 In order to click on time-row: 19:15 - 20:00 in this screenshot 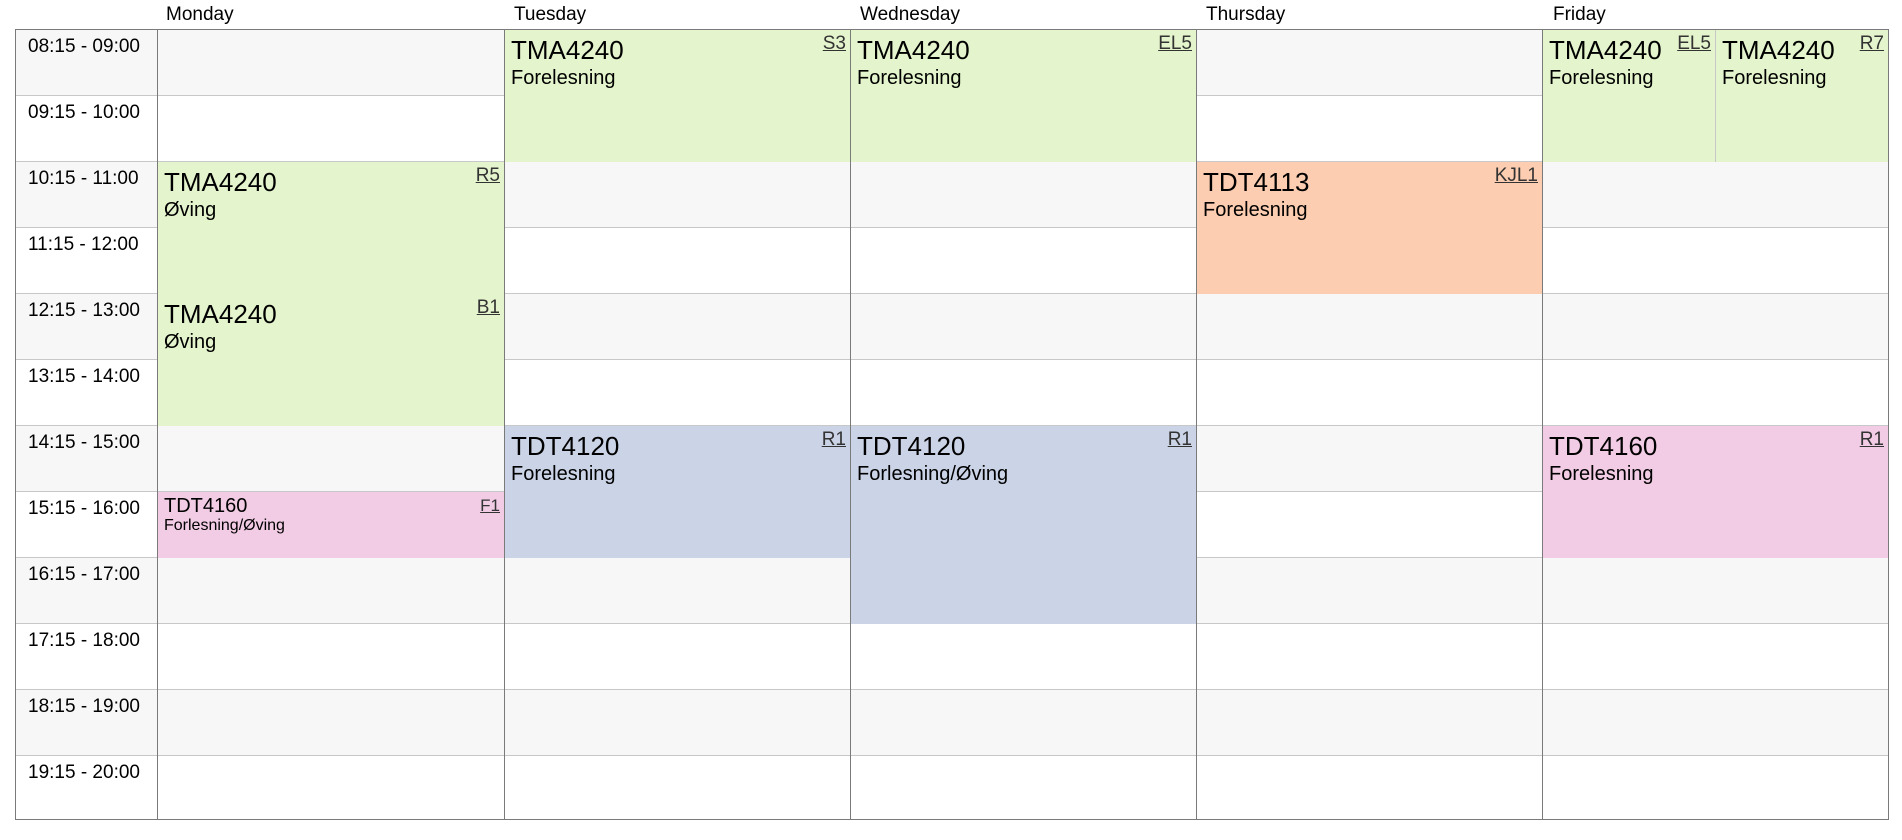, I will do `click(952, 787)`.